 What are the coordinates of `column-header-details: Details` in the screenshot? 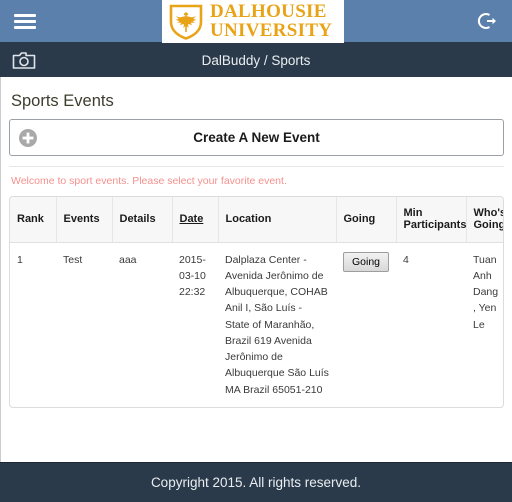 It's located at (142, 220).